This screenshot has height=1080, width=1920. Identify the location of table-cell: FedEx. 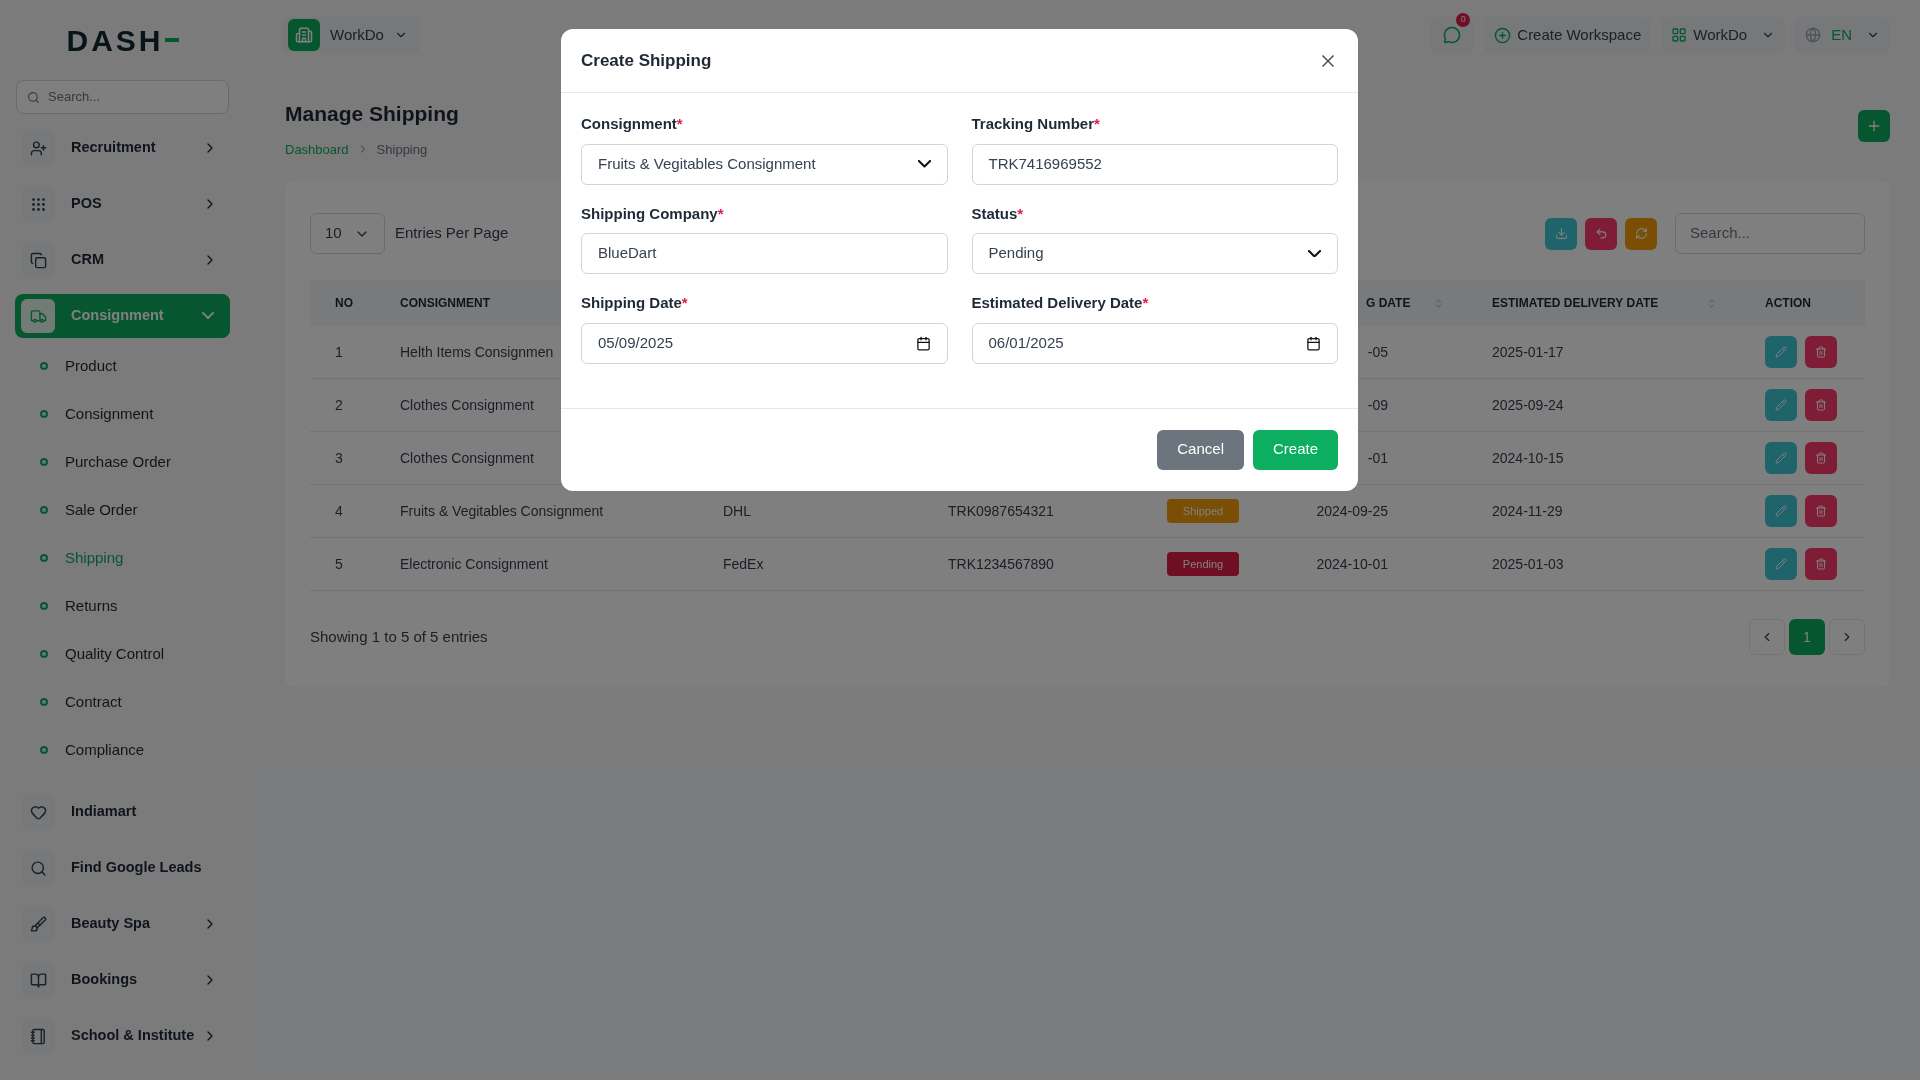
(743, 563).